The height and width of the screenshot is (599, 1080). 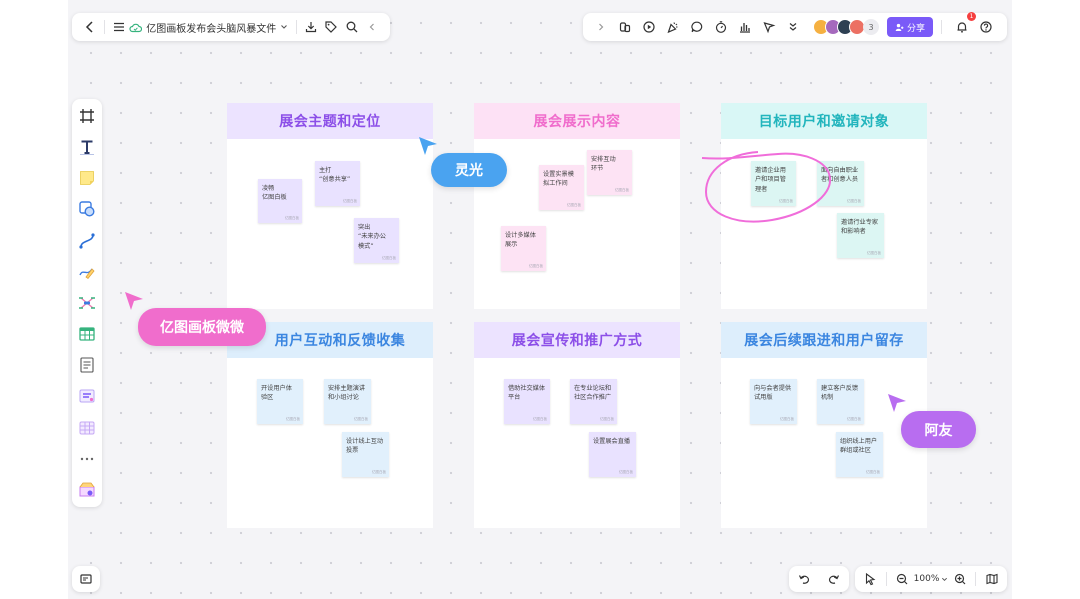 I want to click on sticky-note: 设置展会直播 亿图白板, so click(x=612, y=454).